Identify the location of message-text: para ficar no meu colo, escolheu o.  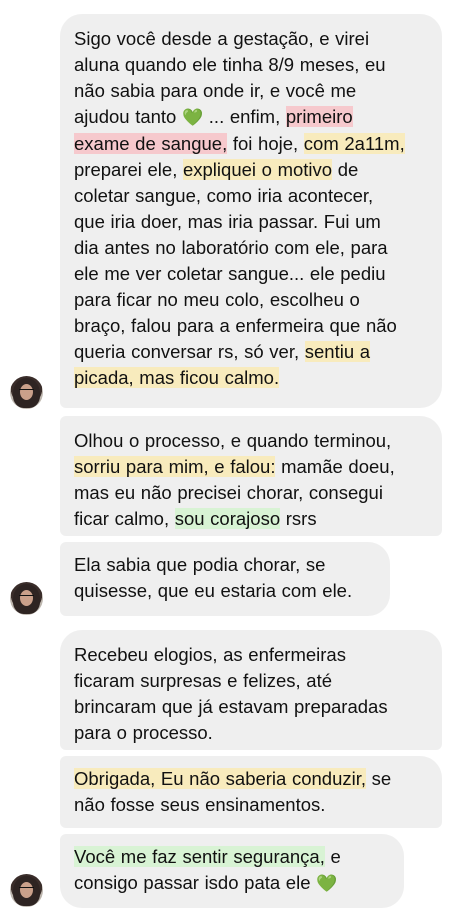
(217, 299).